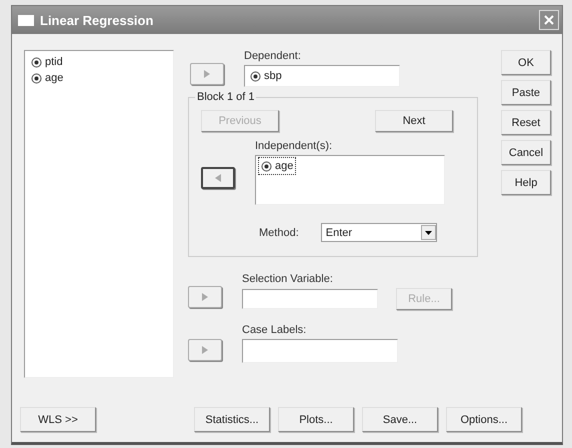 This screenshot has height=448, width=572. What do you see at coordinates (526, 62) in the screenshot?
I see `dialog-button: OK` at bounding box center [526, 62].